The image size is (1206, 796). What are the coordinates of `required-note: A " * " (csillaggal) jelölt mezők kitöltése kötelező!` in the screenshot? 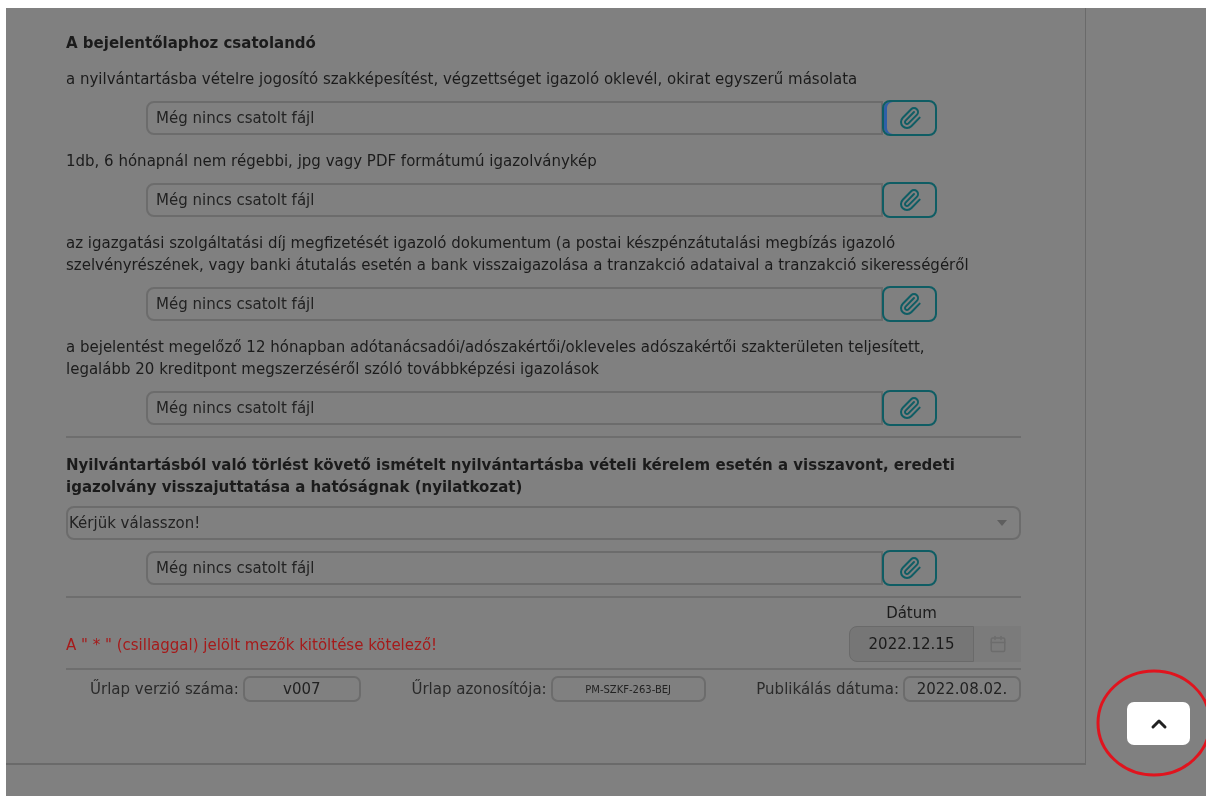 It's located at (252, 645).